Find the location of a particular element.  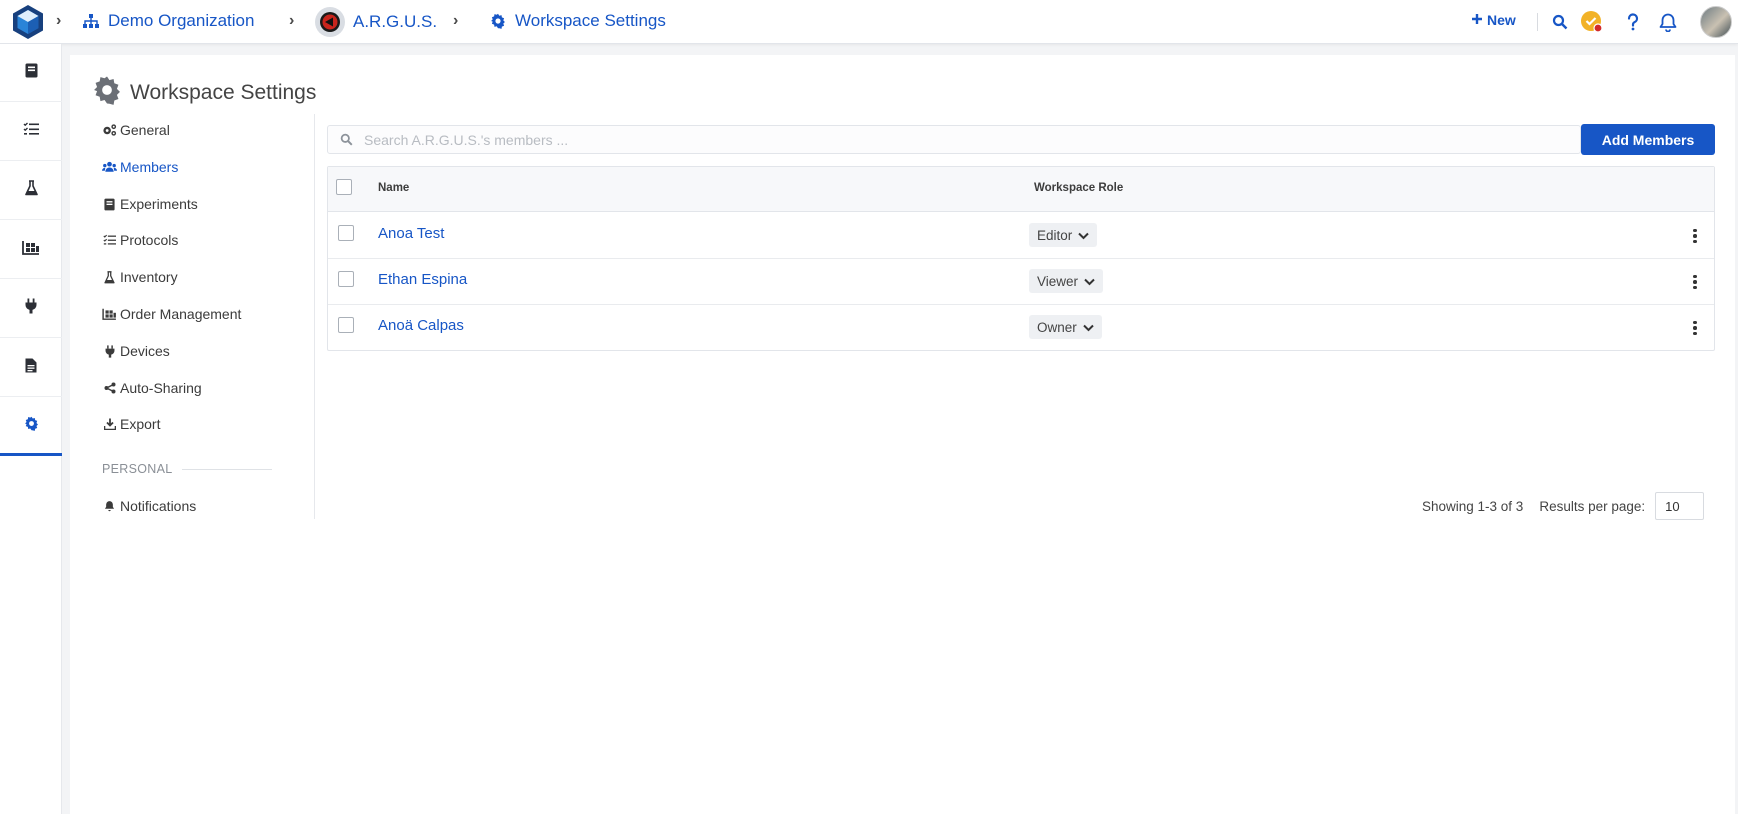

role-dropdown: Owner is located at coordinates (1065, 327).